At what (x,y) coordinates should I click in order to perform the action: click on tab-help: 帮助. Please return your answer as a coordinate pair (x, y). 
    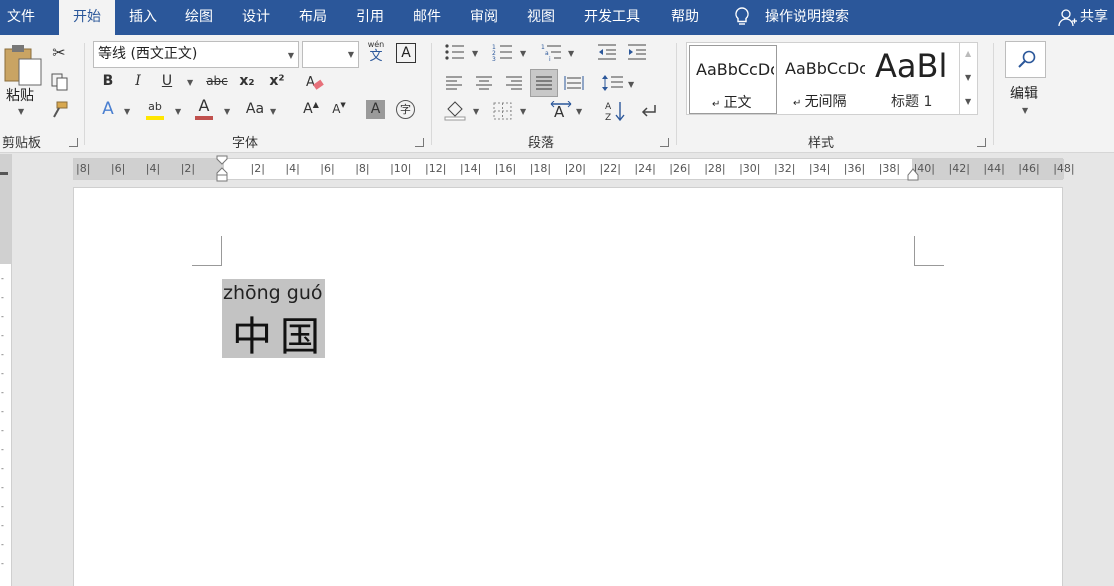
    Looking at the image, I should click on (685, 17).